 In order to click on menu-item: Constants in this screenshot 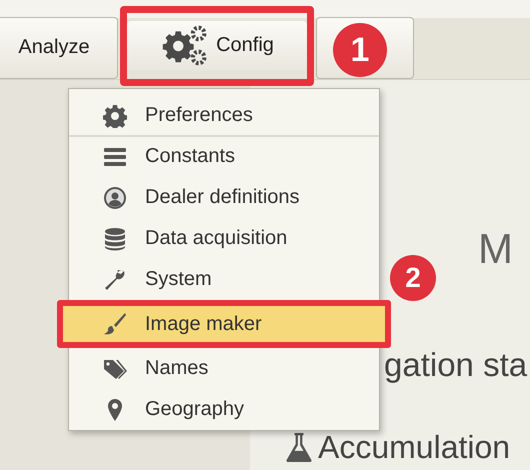, I will do `click(224, 156)`.